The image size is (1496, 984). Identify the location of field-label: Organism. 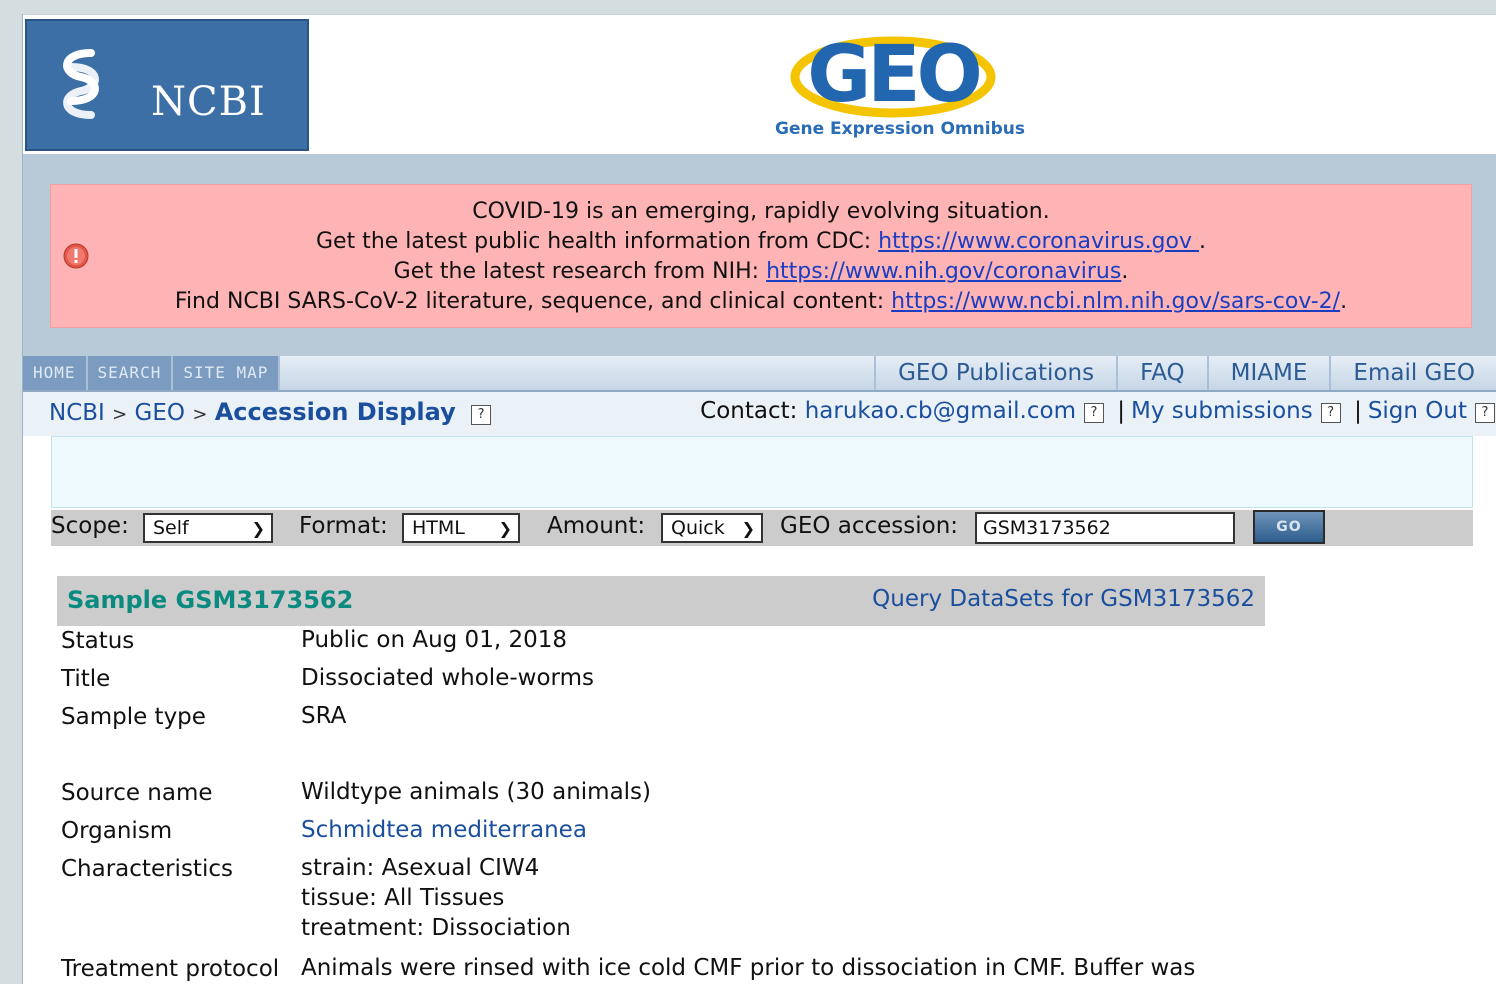
(117, 831).